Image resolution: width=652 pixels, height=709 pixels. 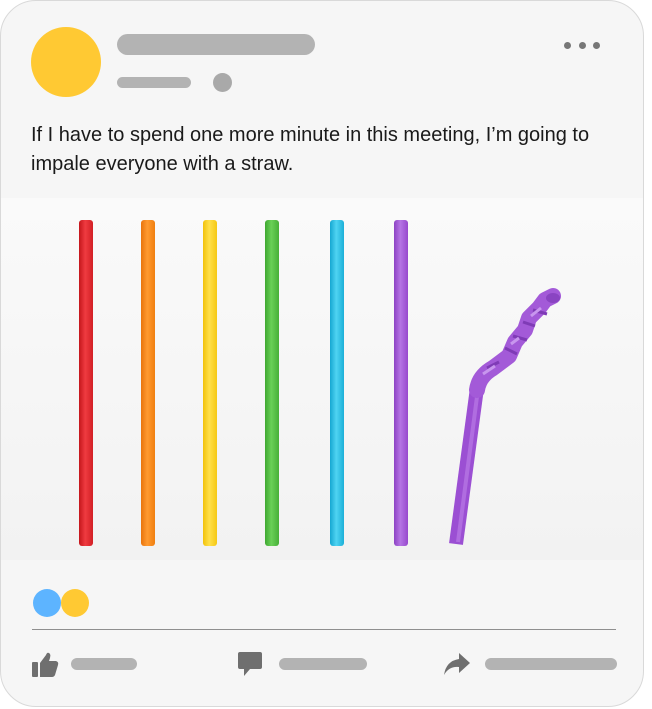 What do you see at coordinates (66, 62) in the screenshot?
I see `avatar` at bounding box center [66, 62].